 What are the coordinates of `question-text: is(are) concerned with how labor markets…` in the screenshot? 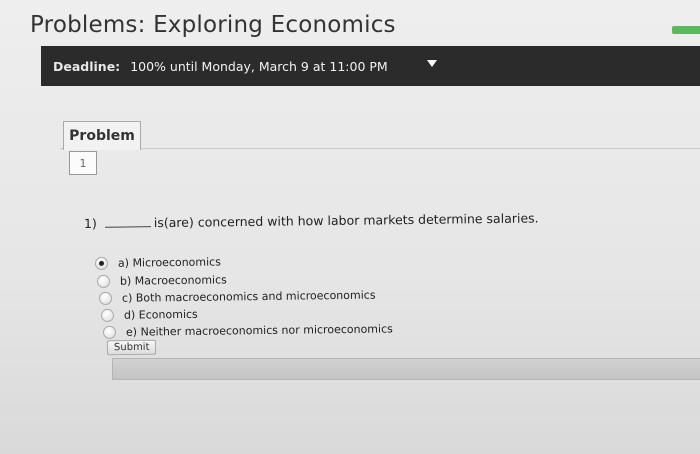 It's located at (346, 220).